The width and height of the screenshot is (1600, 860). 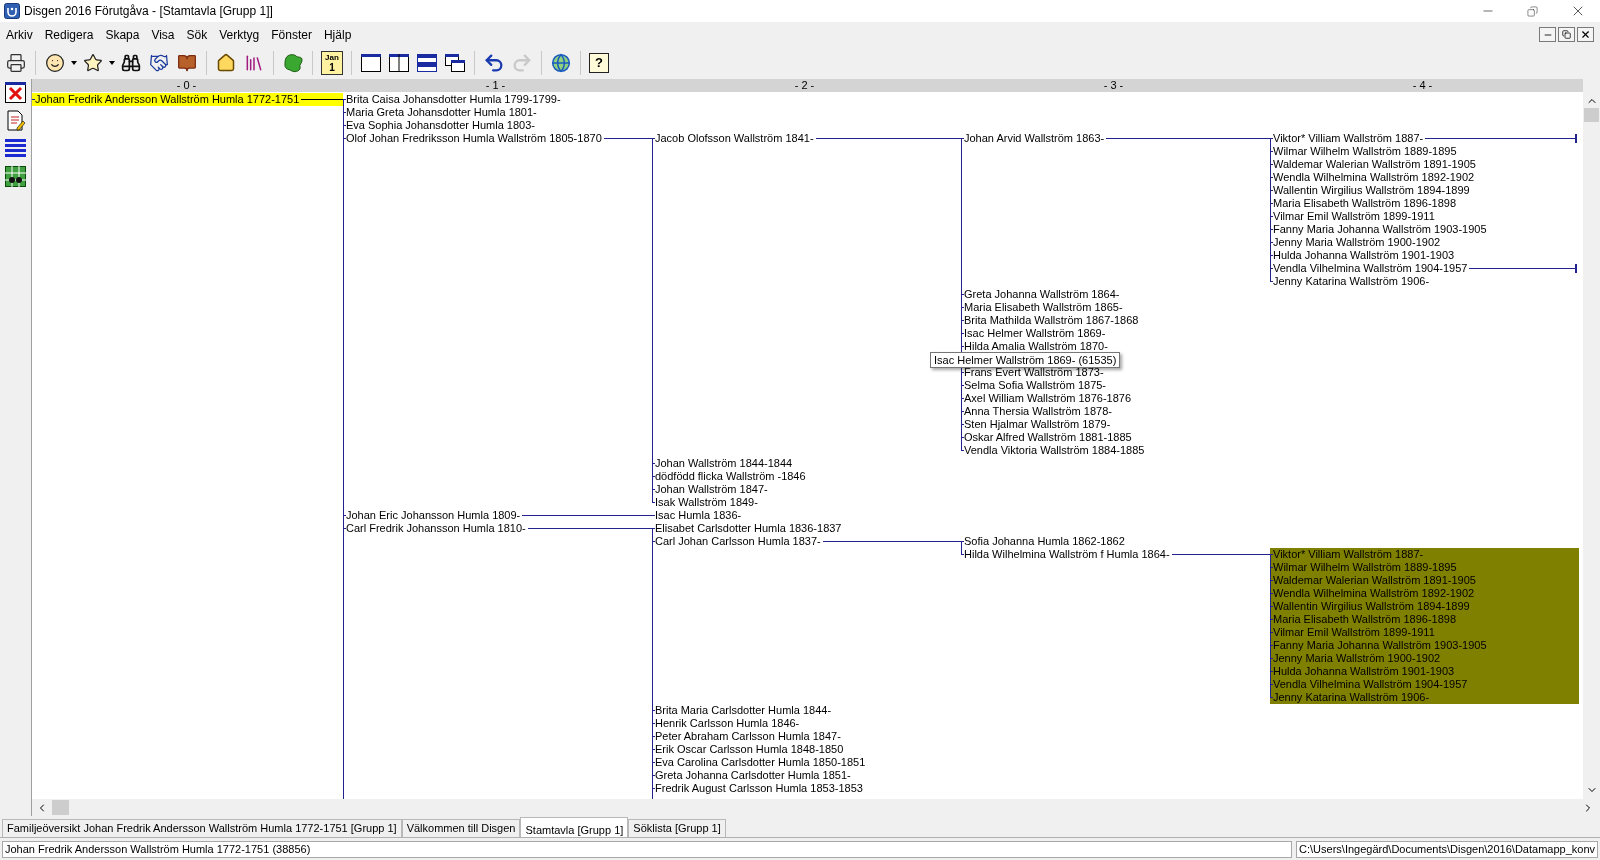 I want to click on person-name: Carl Johan Carlsson Humla 1837-, so click(x=738, y=541).